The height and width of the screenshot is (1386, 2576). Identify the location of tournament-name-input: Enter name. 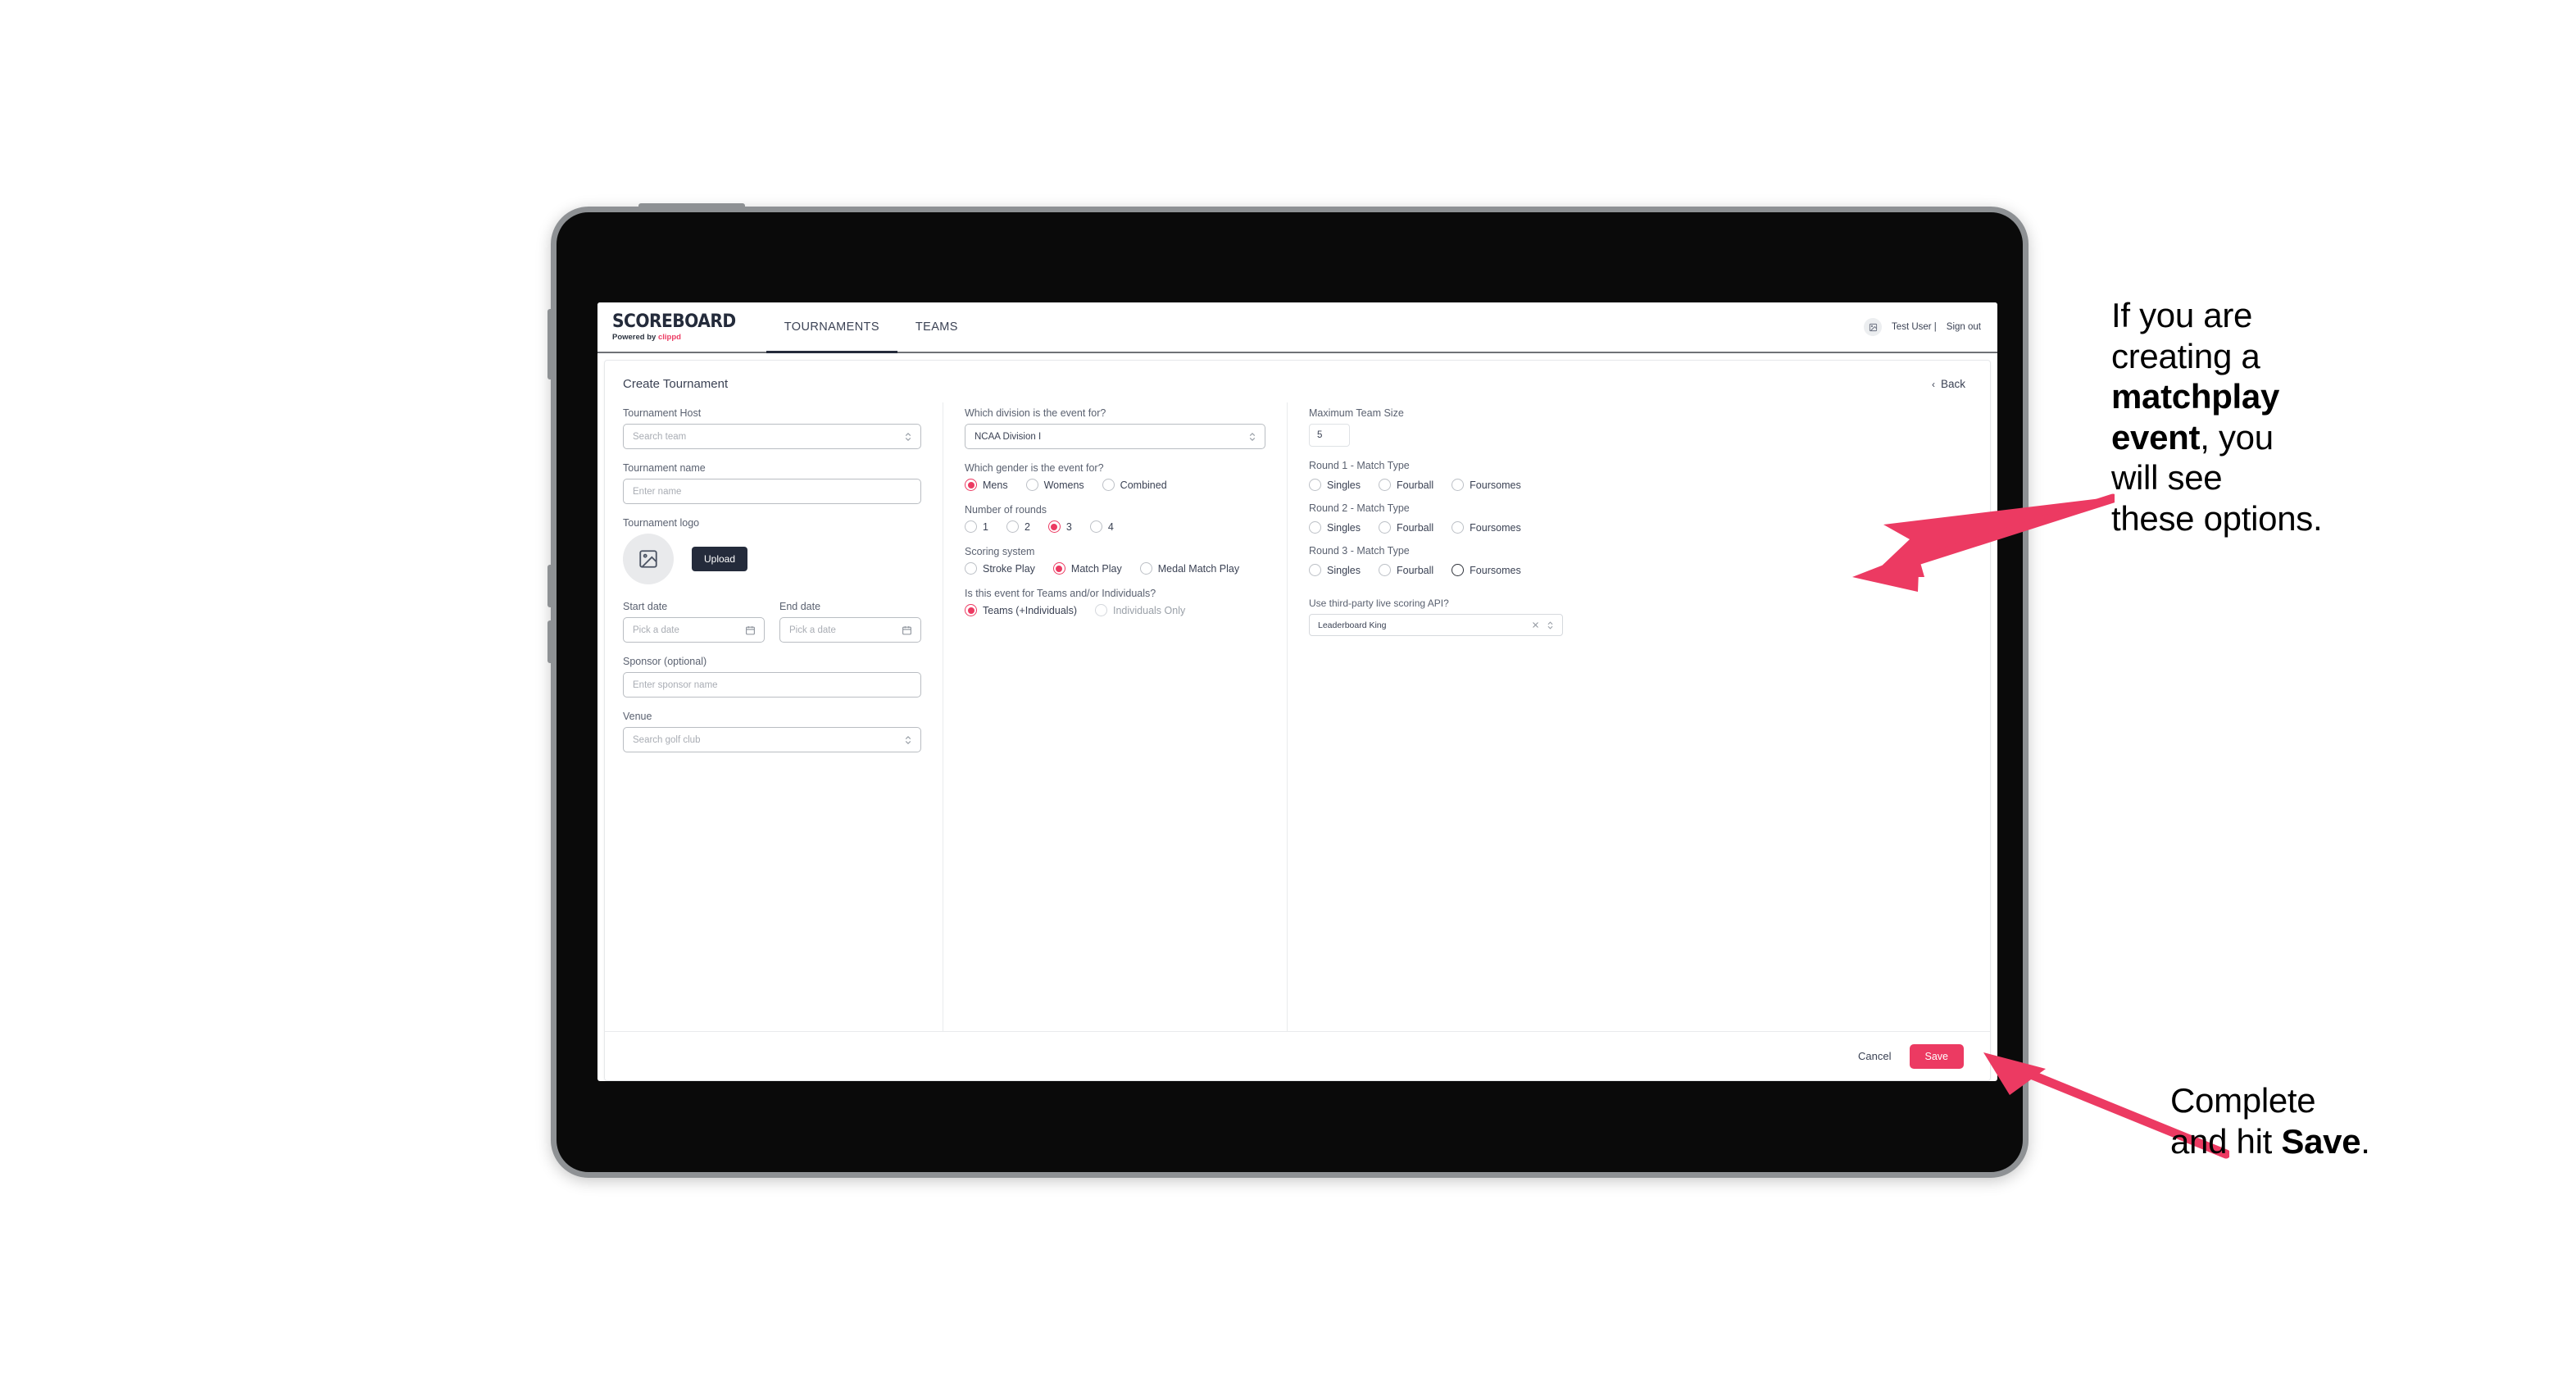
(772, 491).